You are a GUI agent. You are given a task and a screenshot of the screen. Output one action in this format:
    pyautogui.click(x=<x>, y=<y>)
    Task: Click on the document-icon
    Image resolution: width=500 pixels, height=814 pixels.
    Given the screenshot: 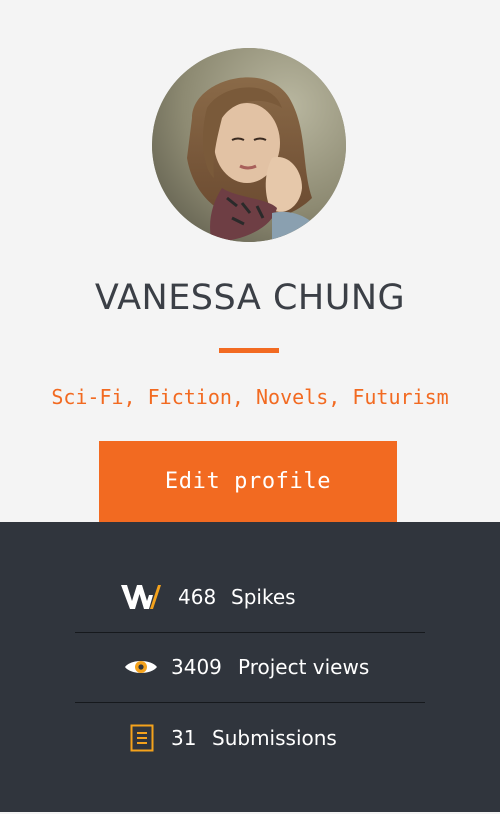 What is the action you would take?
    pyautogui.click(x=142, y=738)
    